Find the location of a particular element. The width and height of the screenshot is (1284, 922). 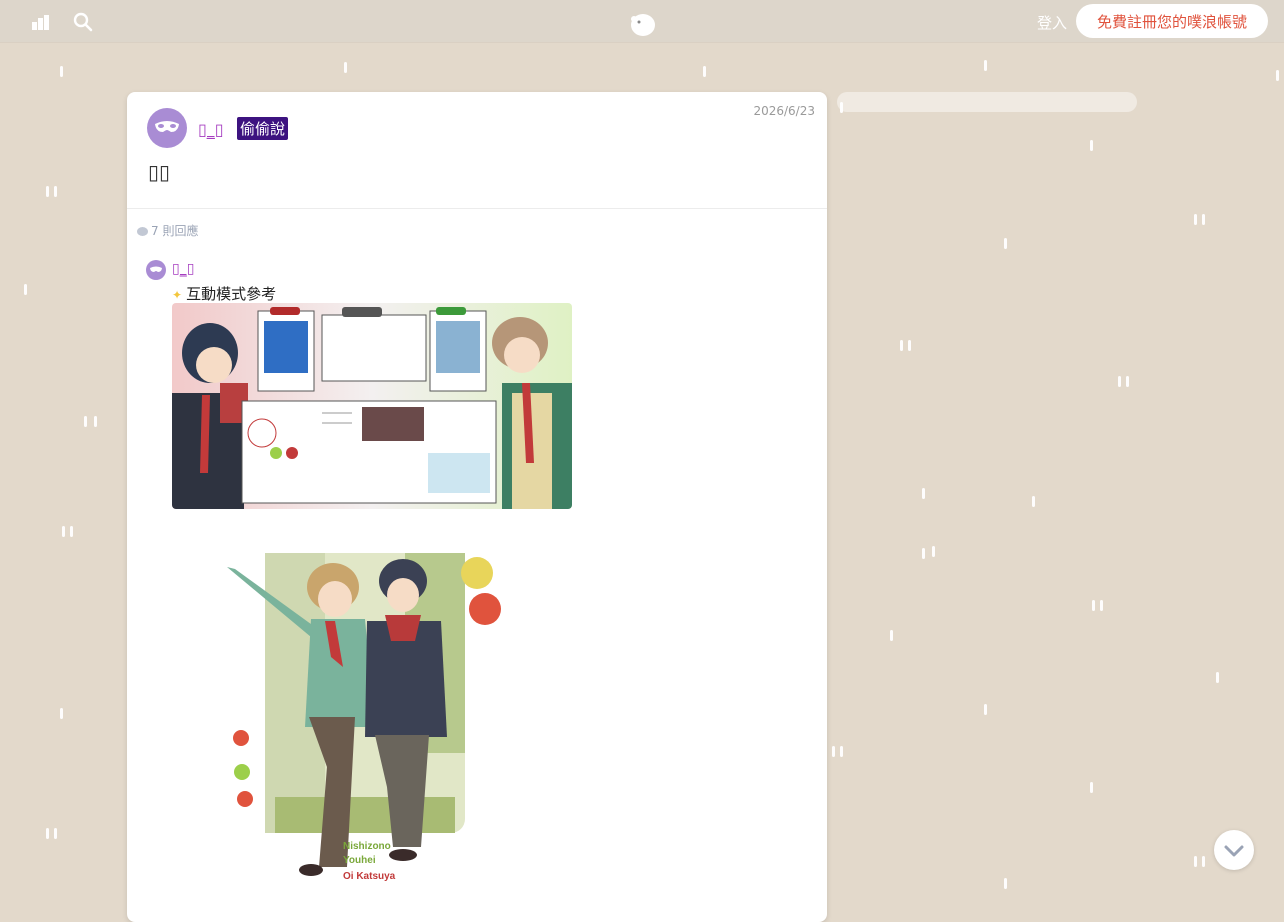

mask-avatar-icon is located at coordinates (167, 128).